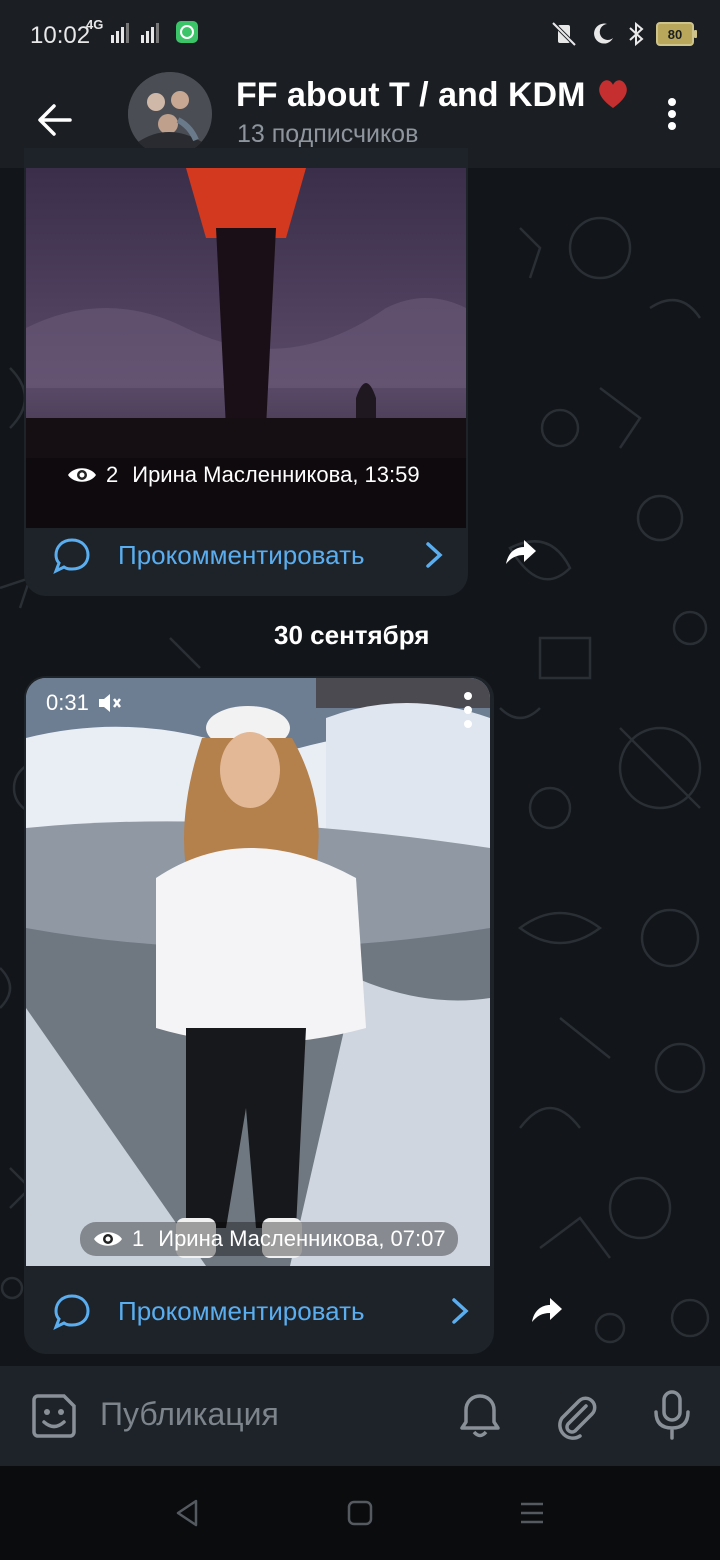  What do you see at coordinates (302, 1238) in the screenshot?
I see `author-time: Ирина Масленникова, 07:07` at bounding box center [302, 1238].